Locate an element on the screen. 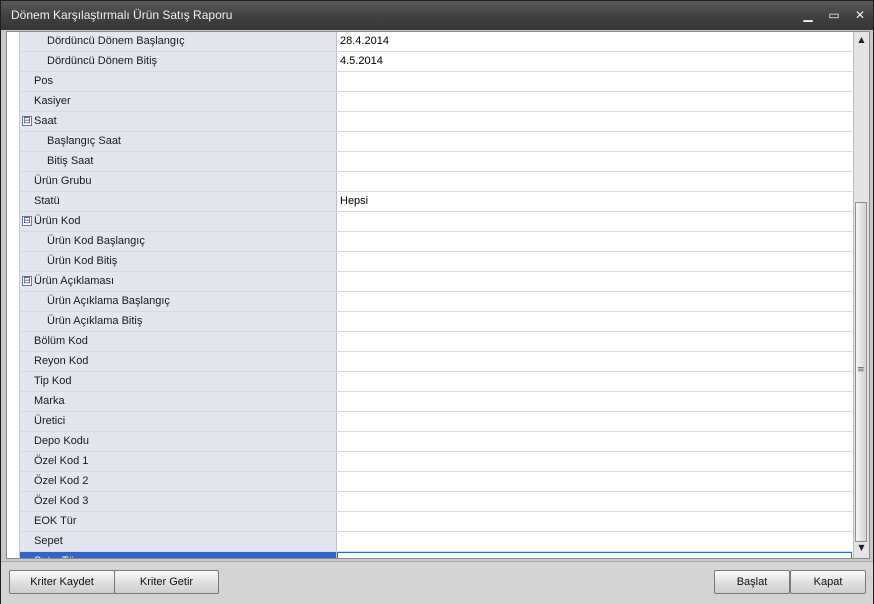 The image size is (874, 604). property-row: ⊟ Ürün Kod is located at coordinates (436, 222).